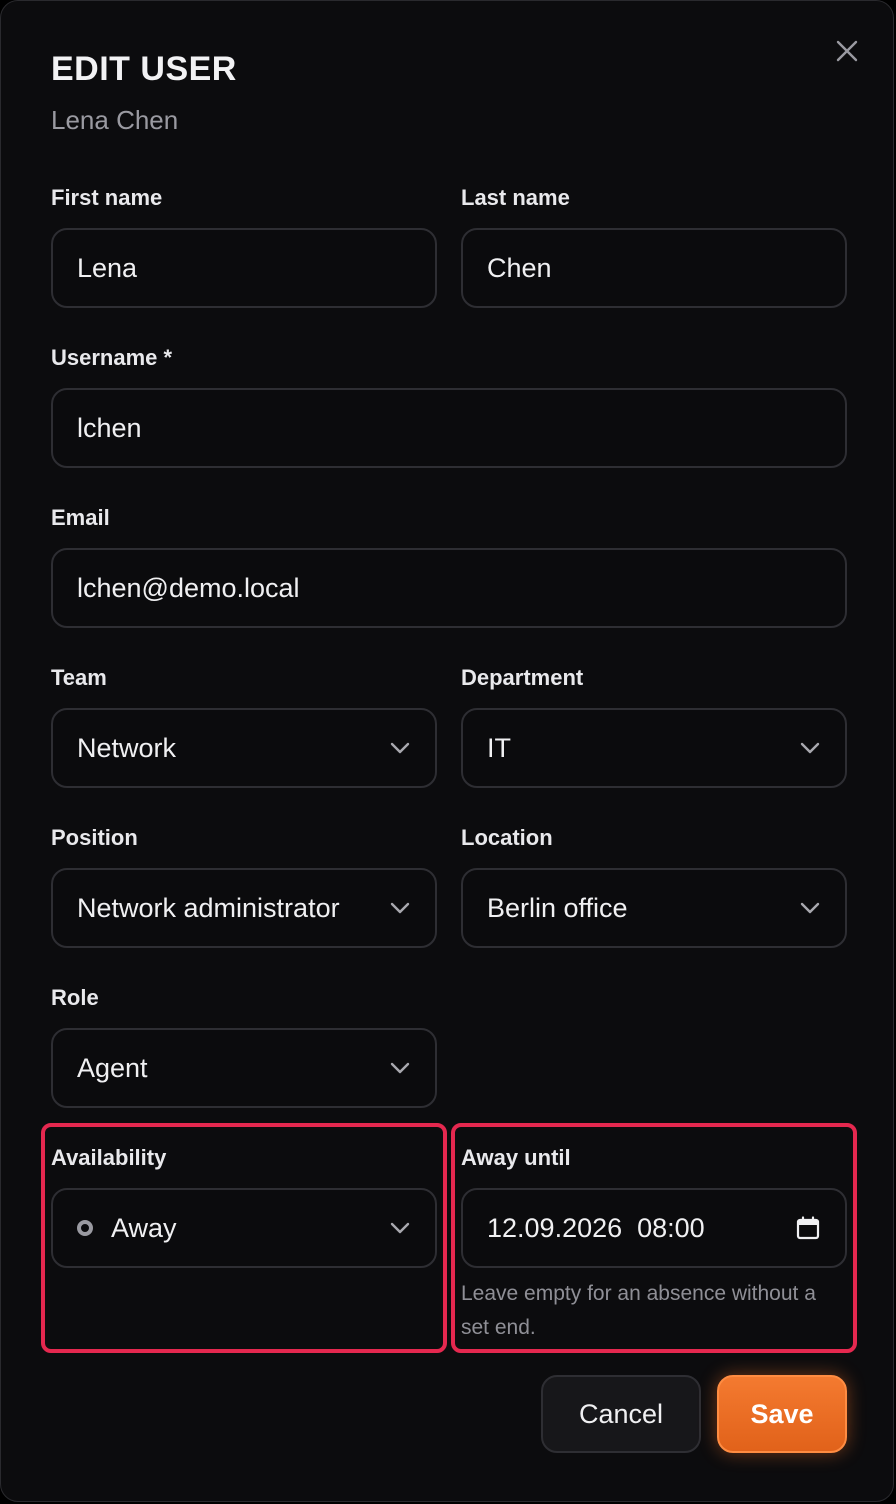 The width and height of the screenshot is (896, 1504). What do you see at coordinates (109, 1157) in the screenshot?
I see `availability-label: Availability` at bounding box center [109, 1157].